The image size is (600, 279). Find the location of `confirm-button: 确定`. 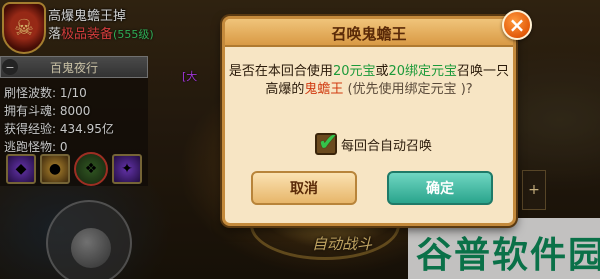

confirm-button: 确定 is located at coordinates (440, 188).